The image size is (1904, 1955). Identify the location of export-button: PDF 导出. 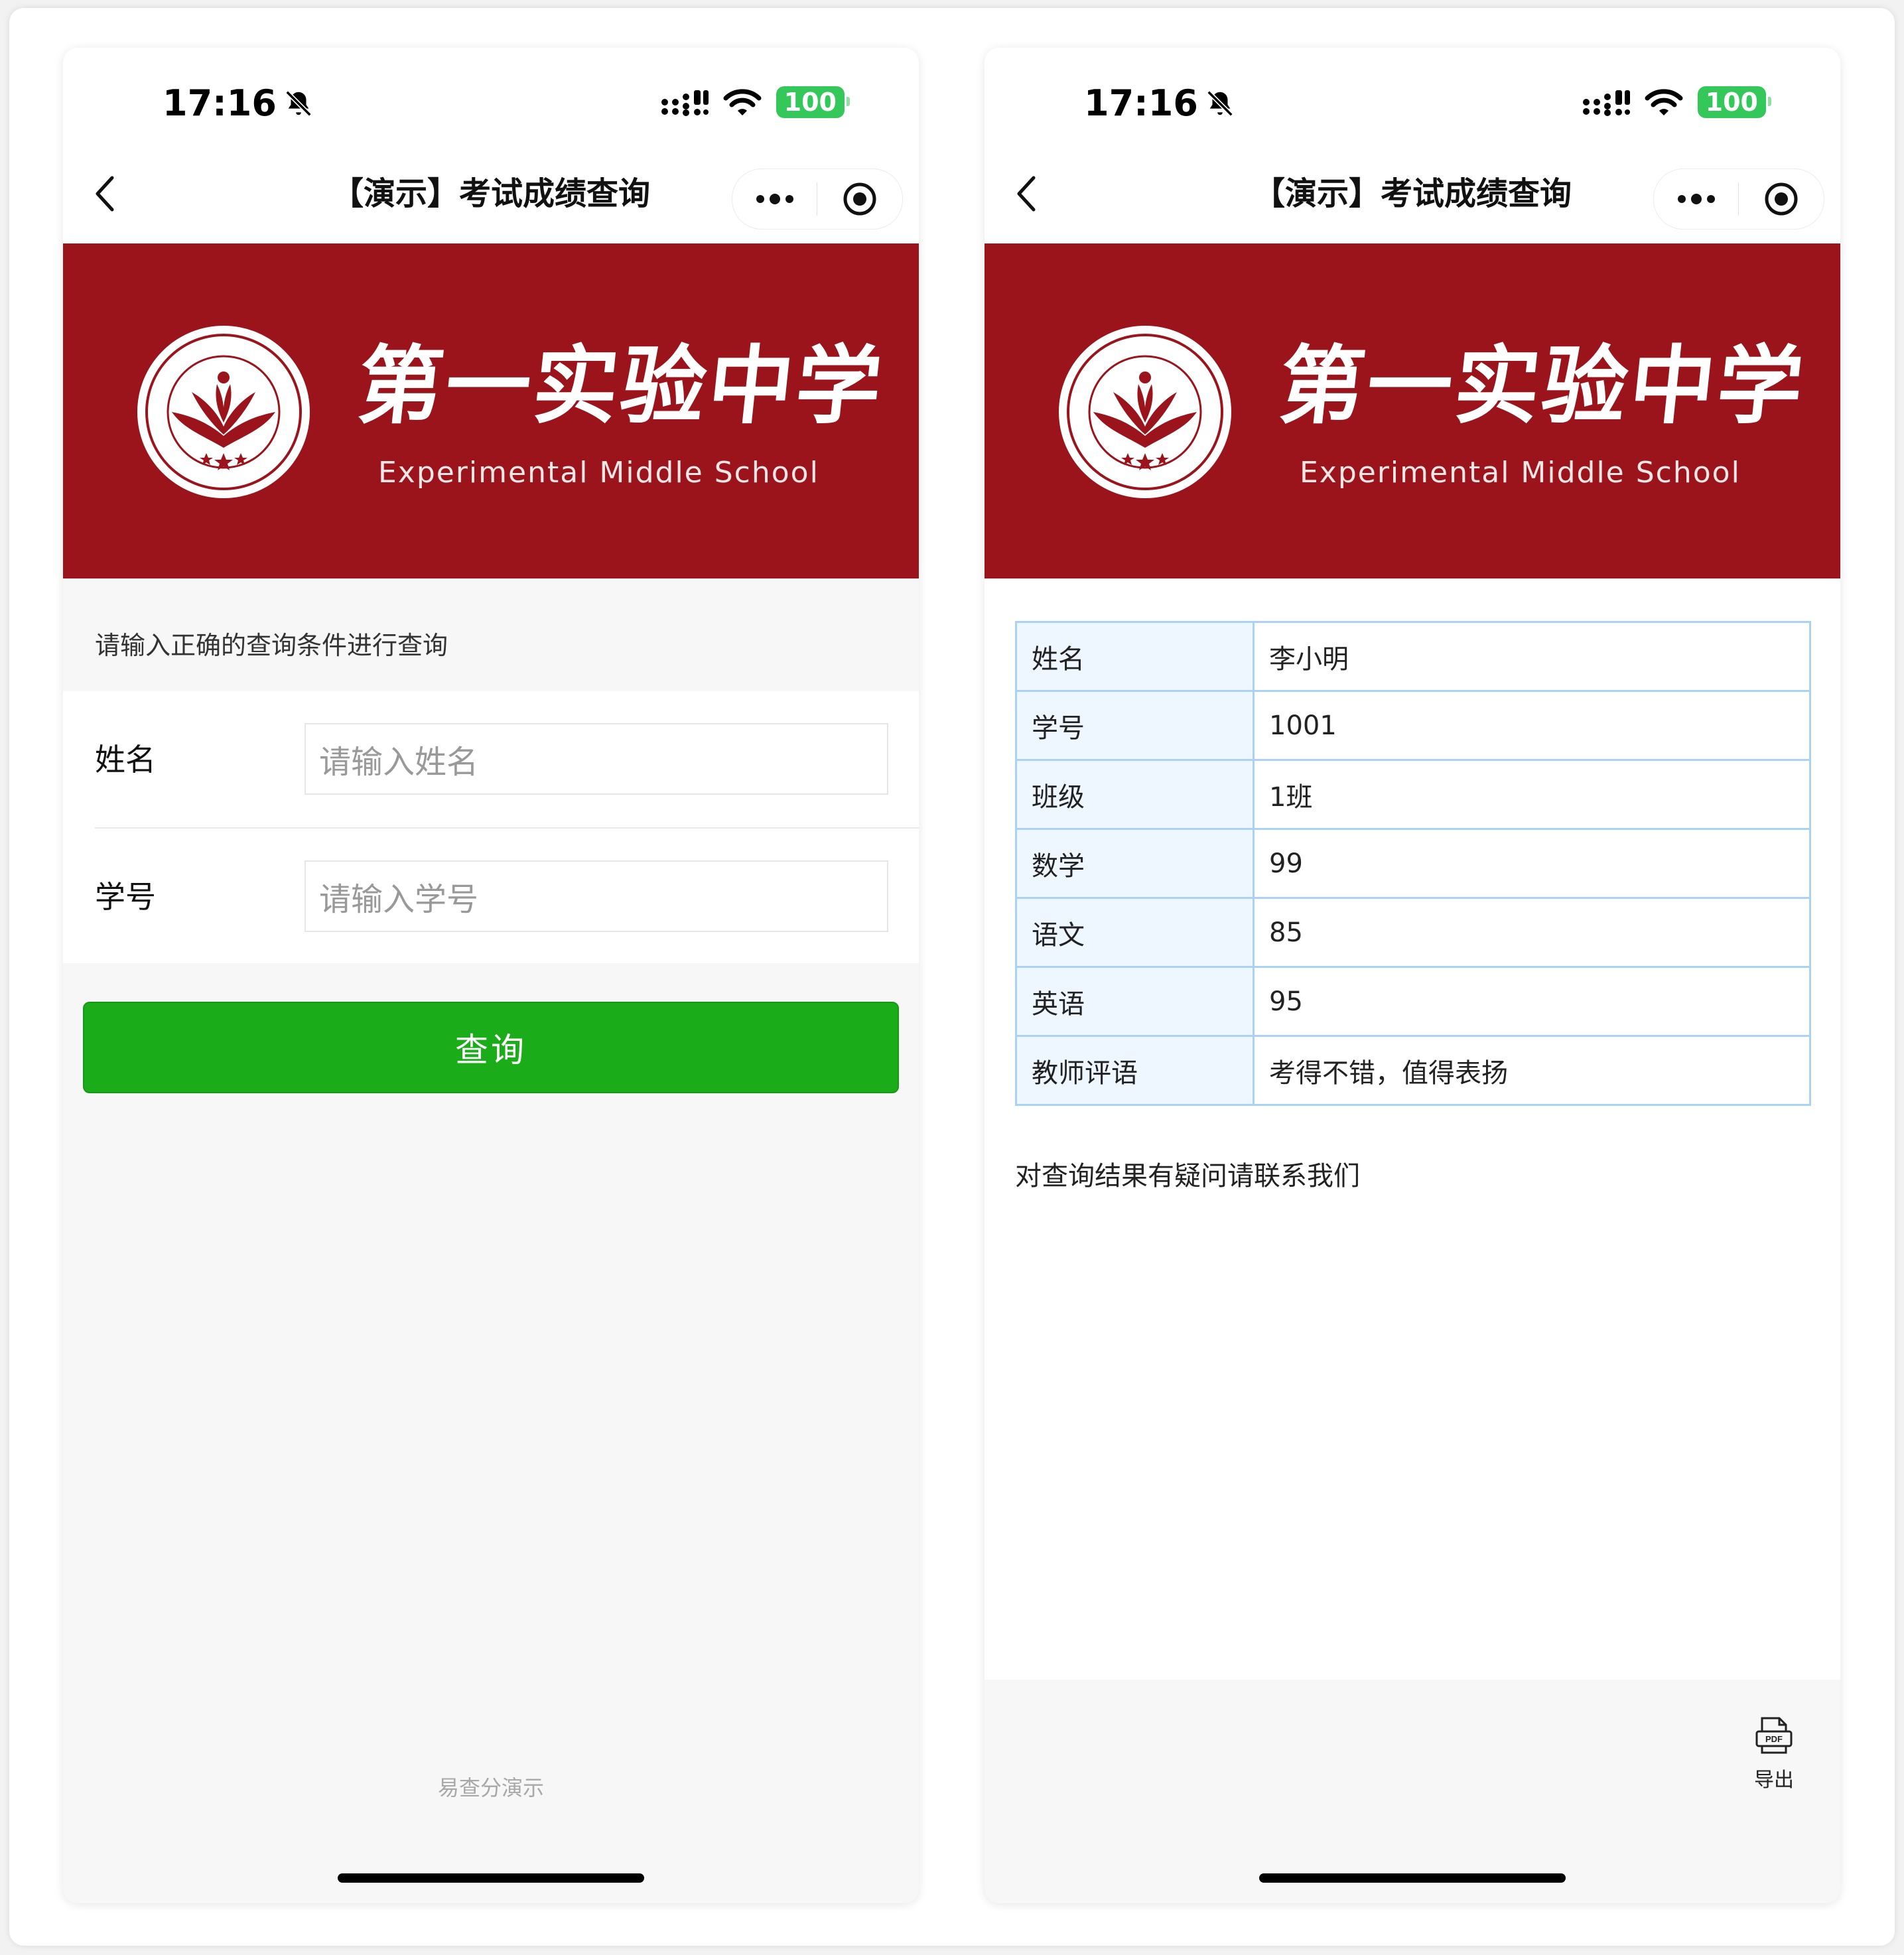
(1774, 1753).